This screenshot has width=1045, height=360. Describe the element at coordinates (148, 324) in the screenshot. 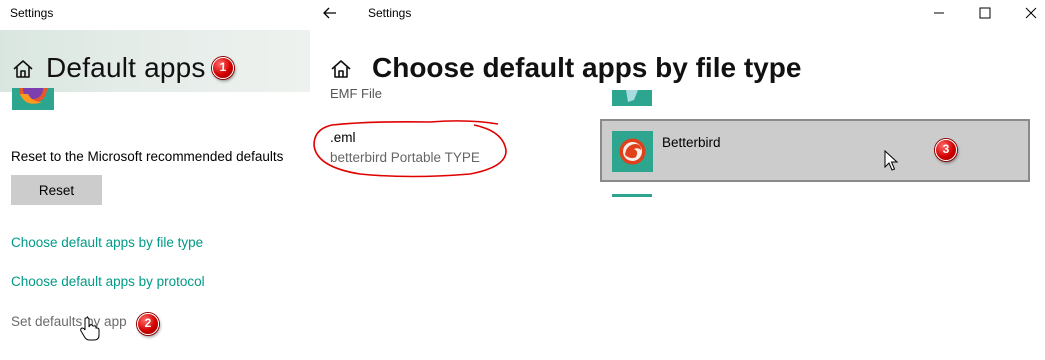

I see `annotation-badge: 2` at that location.